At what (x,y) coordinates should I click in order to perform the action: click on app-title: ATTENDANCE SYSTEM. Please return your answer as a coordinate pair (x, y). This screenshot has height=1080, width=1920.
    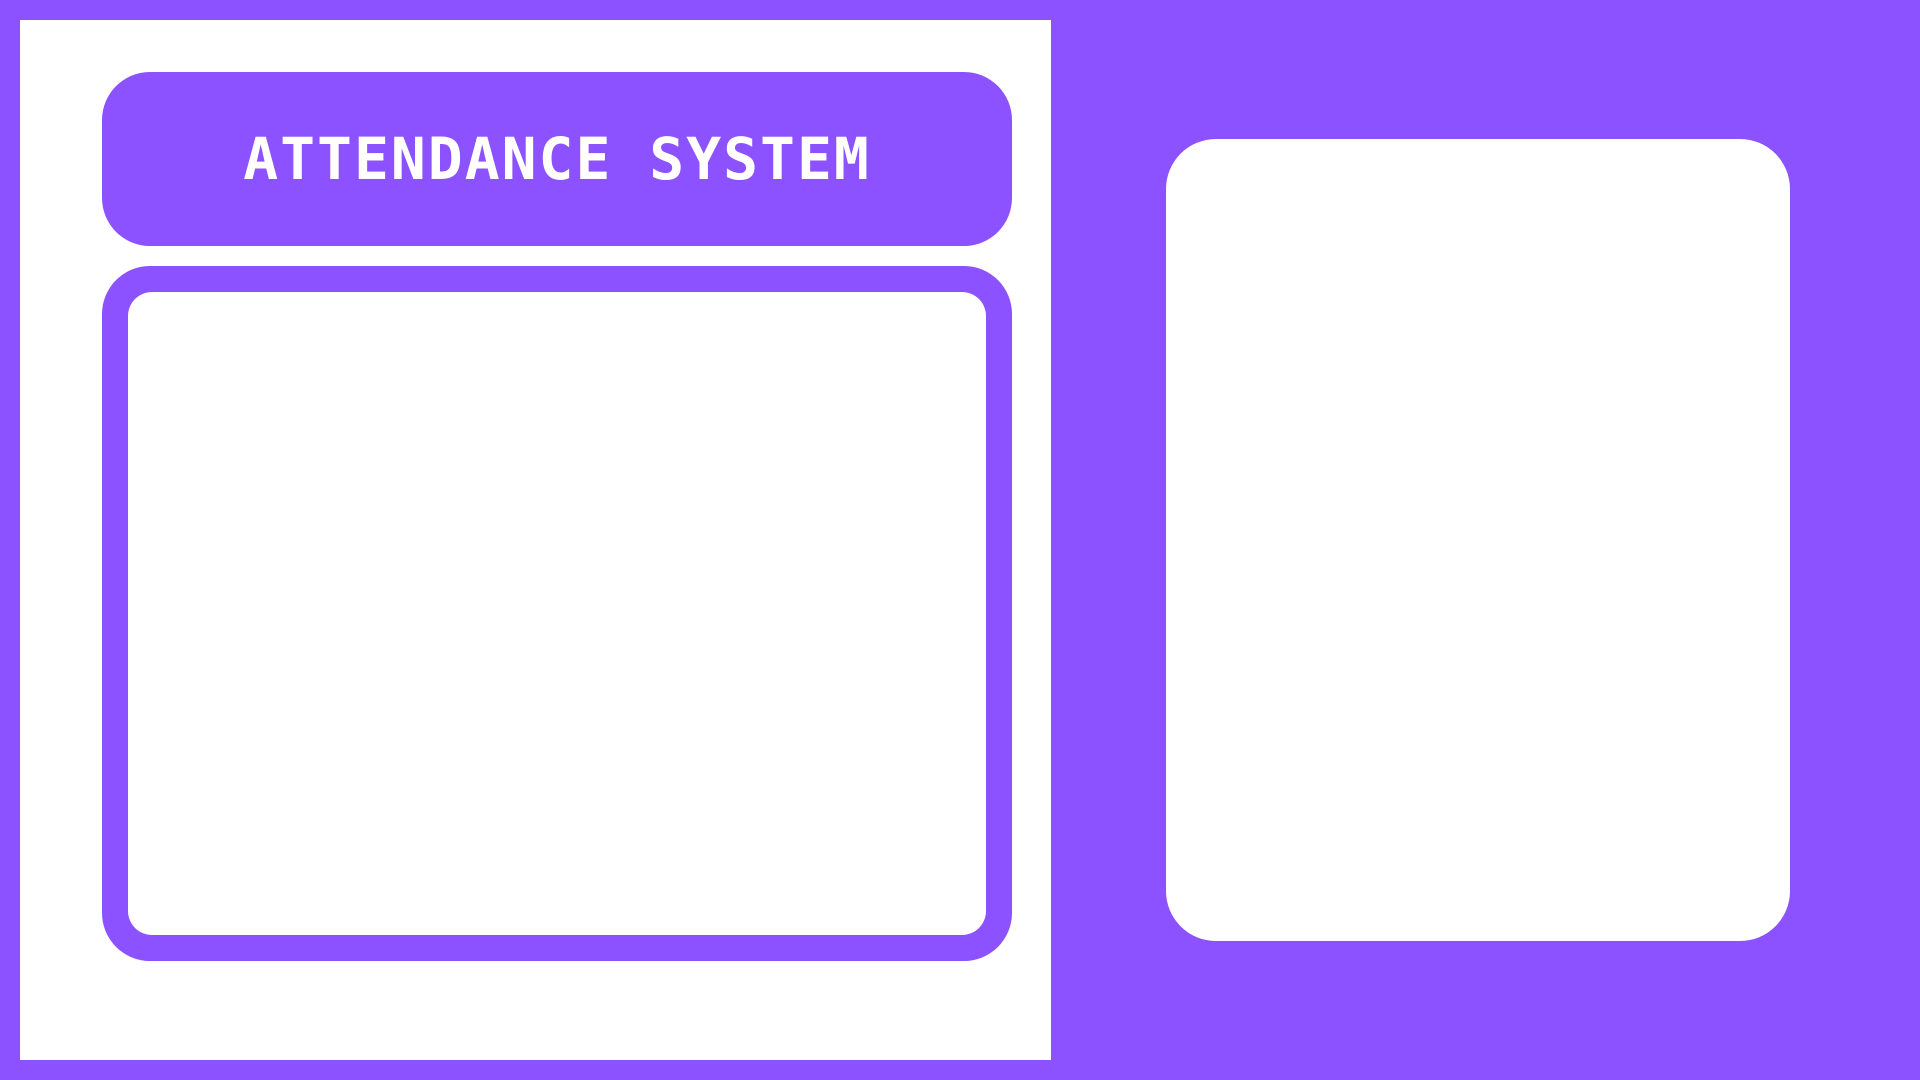
    Looking at the image, I should click on (557, 159).